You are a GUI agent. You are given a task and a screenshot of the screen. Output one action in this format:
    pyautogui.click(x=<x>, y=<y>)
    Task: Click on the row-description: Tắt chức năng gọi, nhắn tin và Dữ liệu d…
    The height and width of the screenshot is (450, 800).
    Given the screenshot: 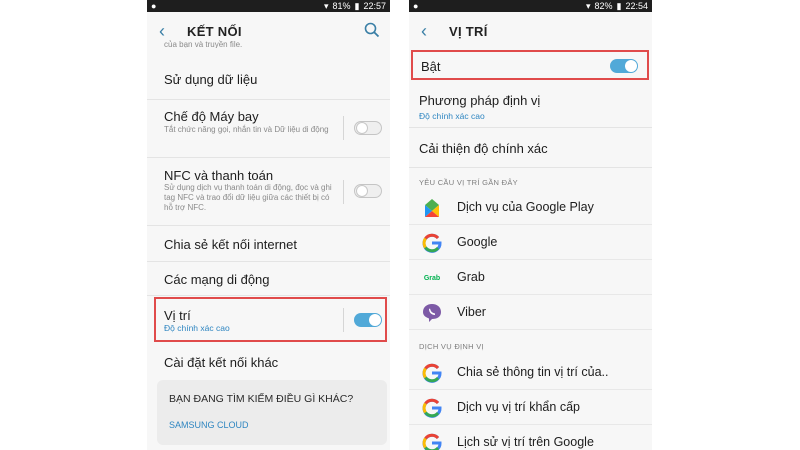 What is the action you would take?
    pyautogui.click(x=246, y=129)
    